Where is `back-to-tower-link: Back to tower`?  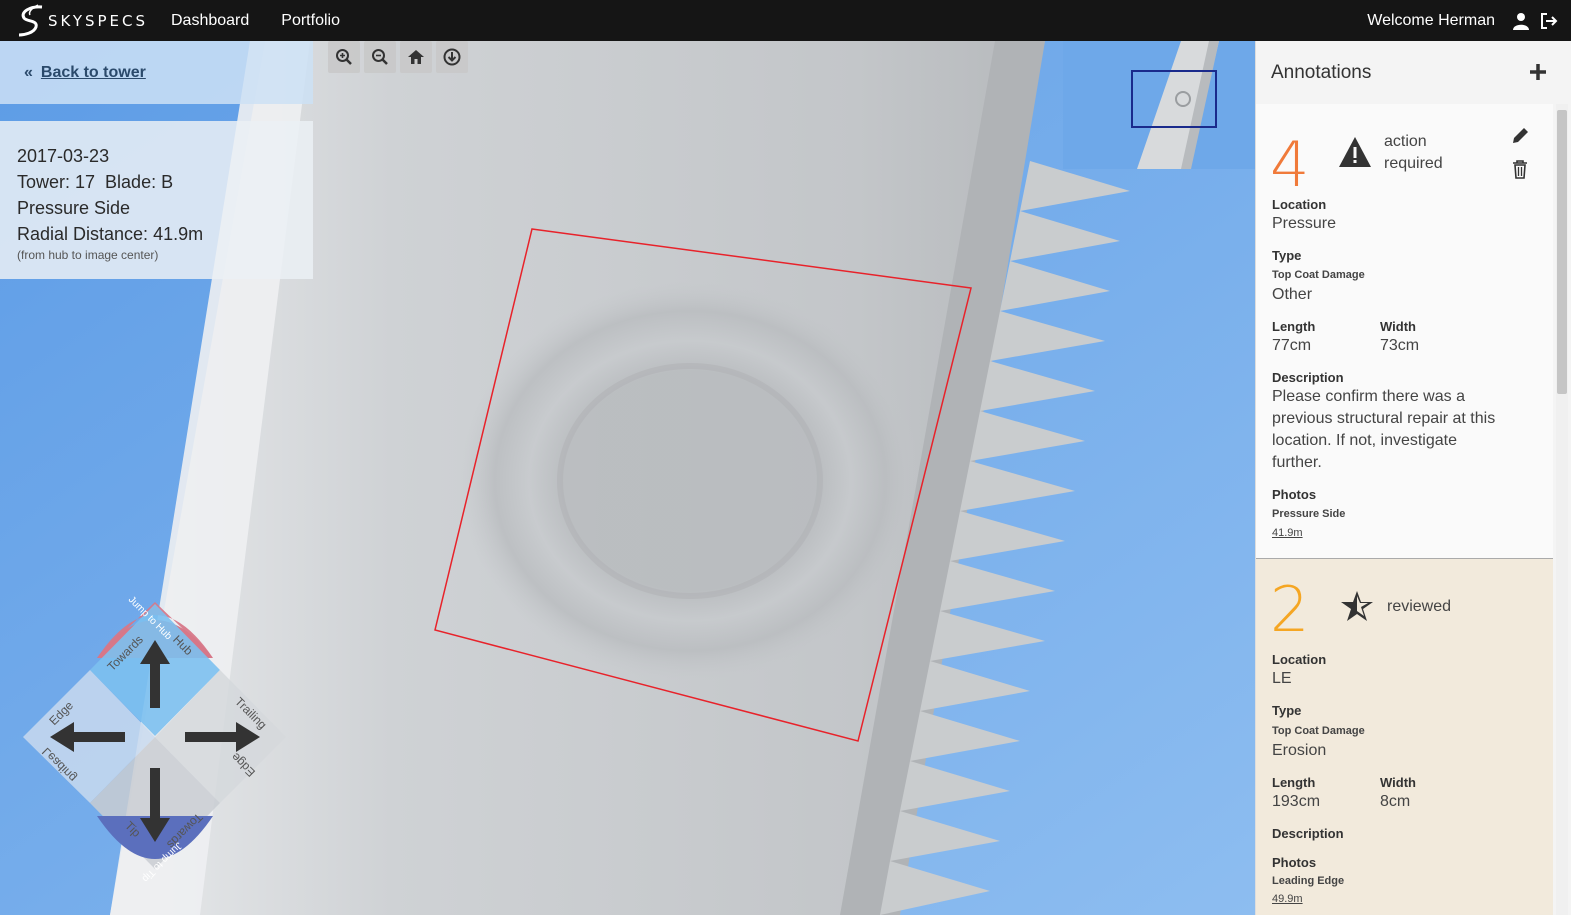
back-to-tower-link: Back to tower is located at coordinates (93, 73).